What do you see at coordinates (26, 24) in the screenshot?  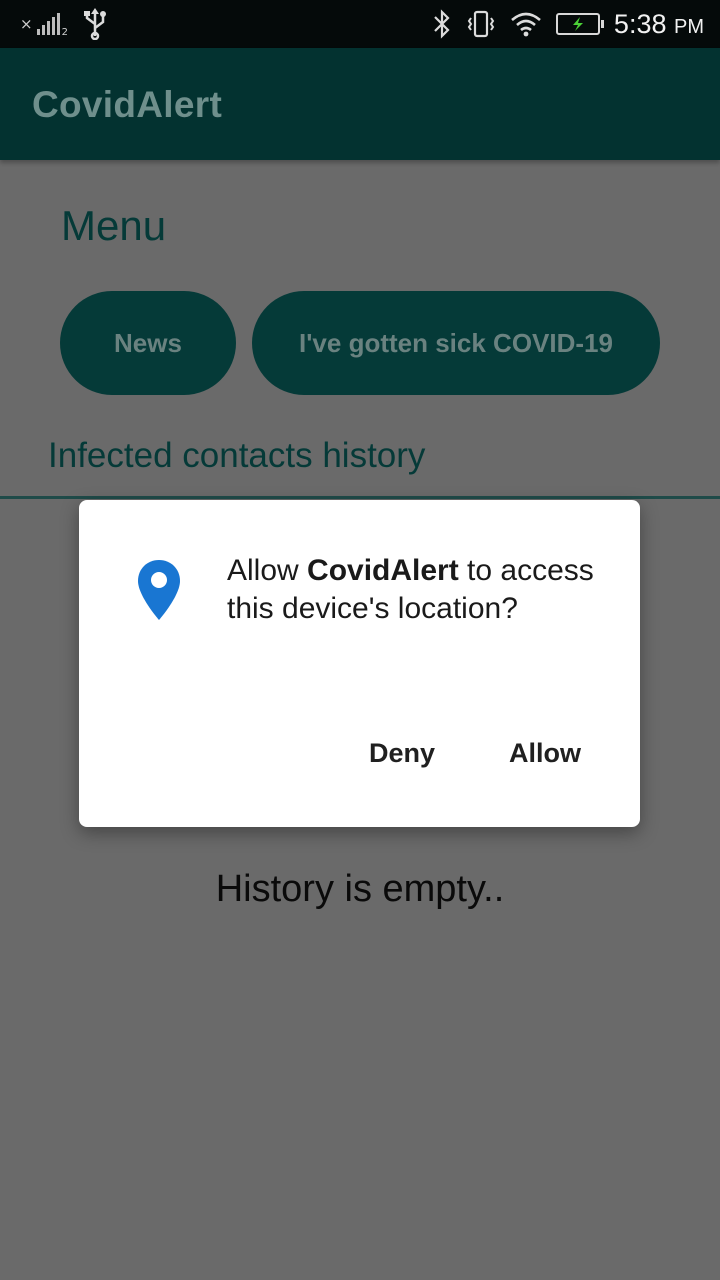 I see `no-signal-mark: ×` at bounding box center [26, 24].